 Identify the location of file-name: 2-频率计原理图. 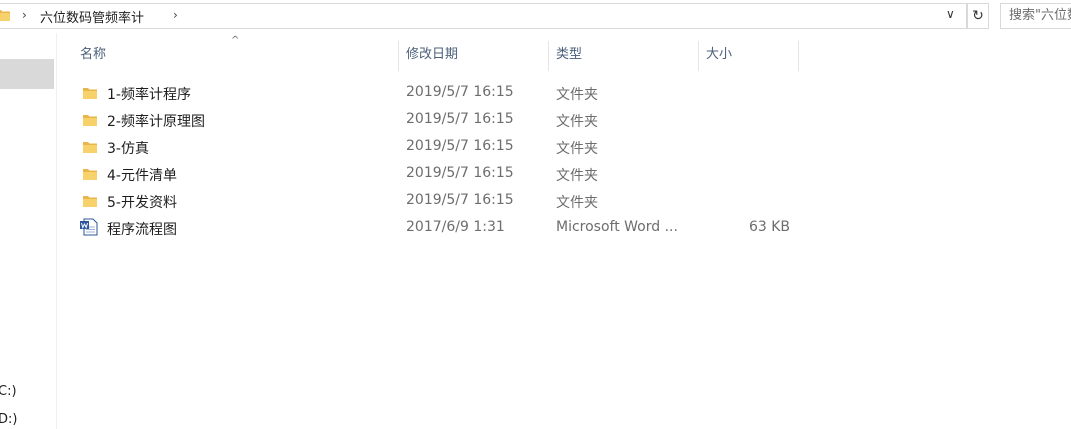
(156, 122).